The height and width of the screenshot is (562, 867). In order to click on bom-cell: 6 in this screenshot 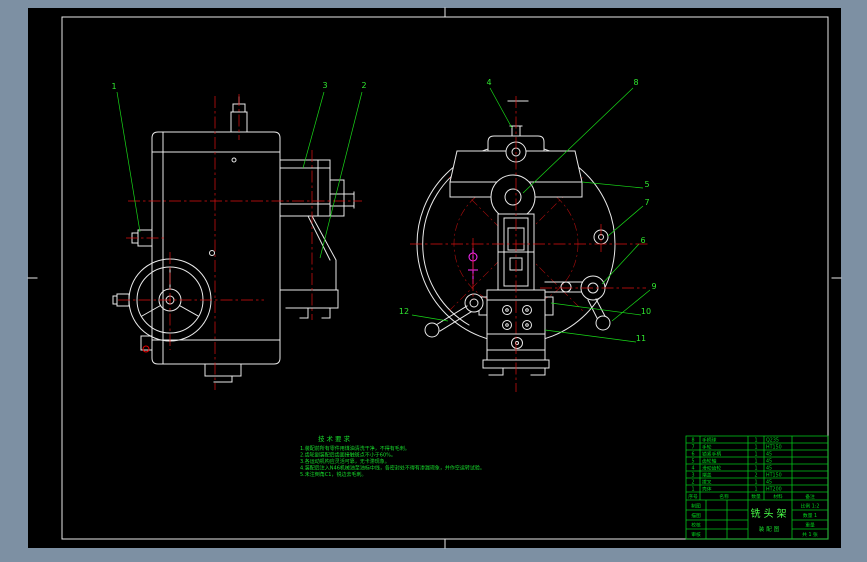, I will do `click(692, 455)`.